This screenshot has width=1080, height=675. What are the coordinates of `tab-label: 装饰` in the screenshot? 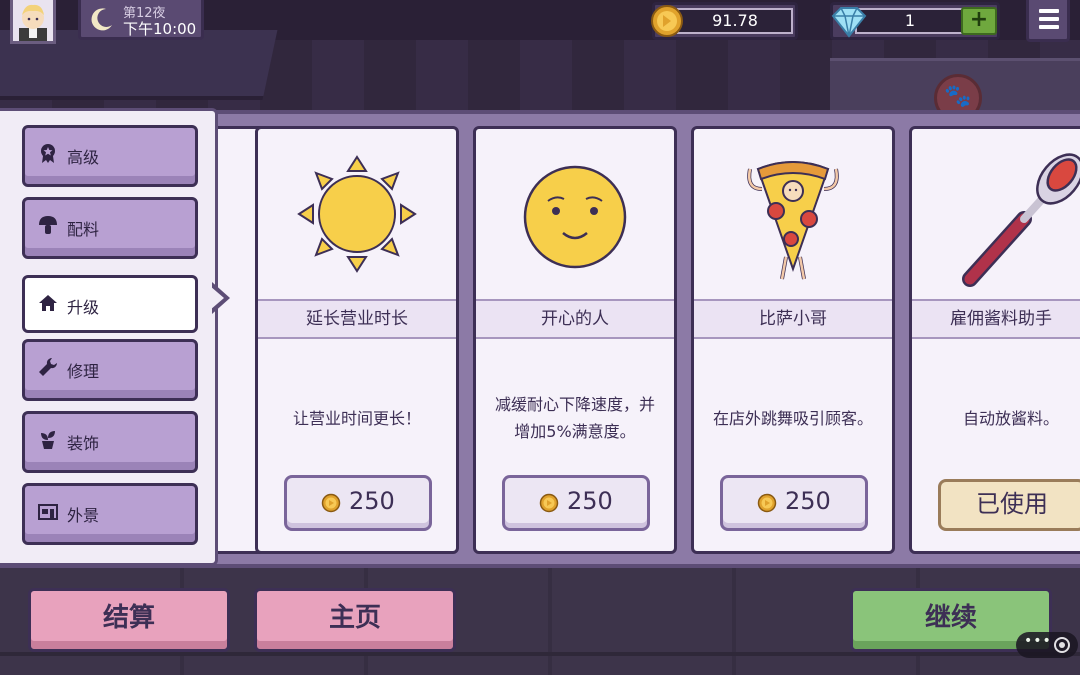 It's located at (83, 443).